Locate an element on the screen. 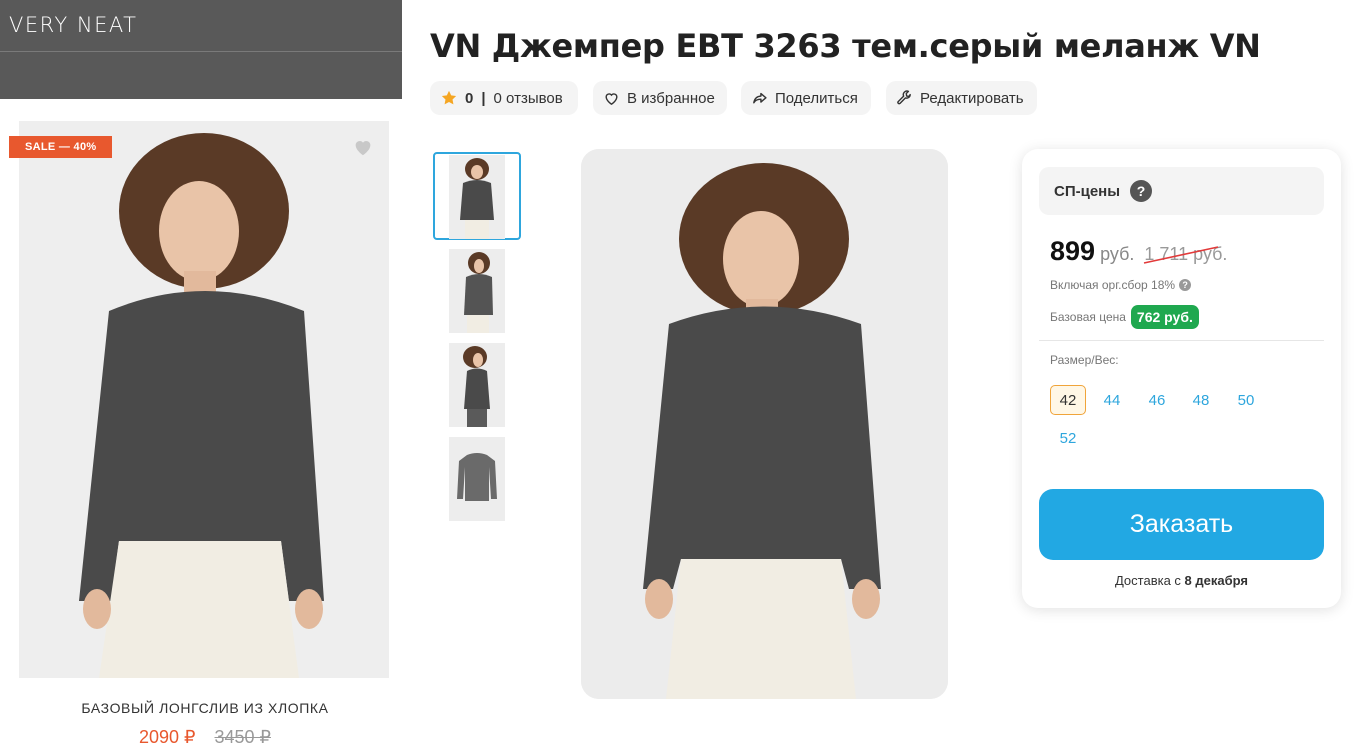 The width and height of the screenshot is (1359, 755). thumbnail-profile-view is located at coordinates (477, 385).